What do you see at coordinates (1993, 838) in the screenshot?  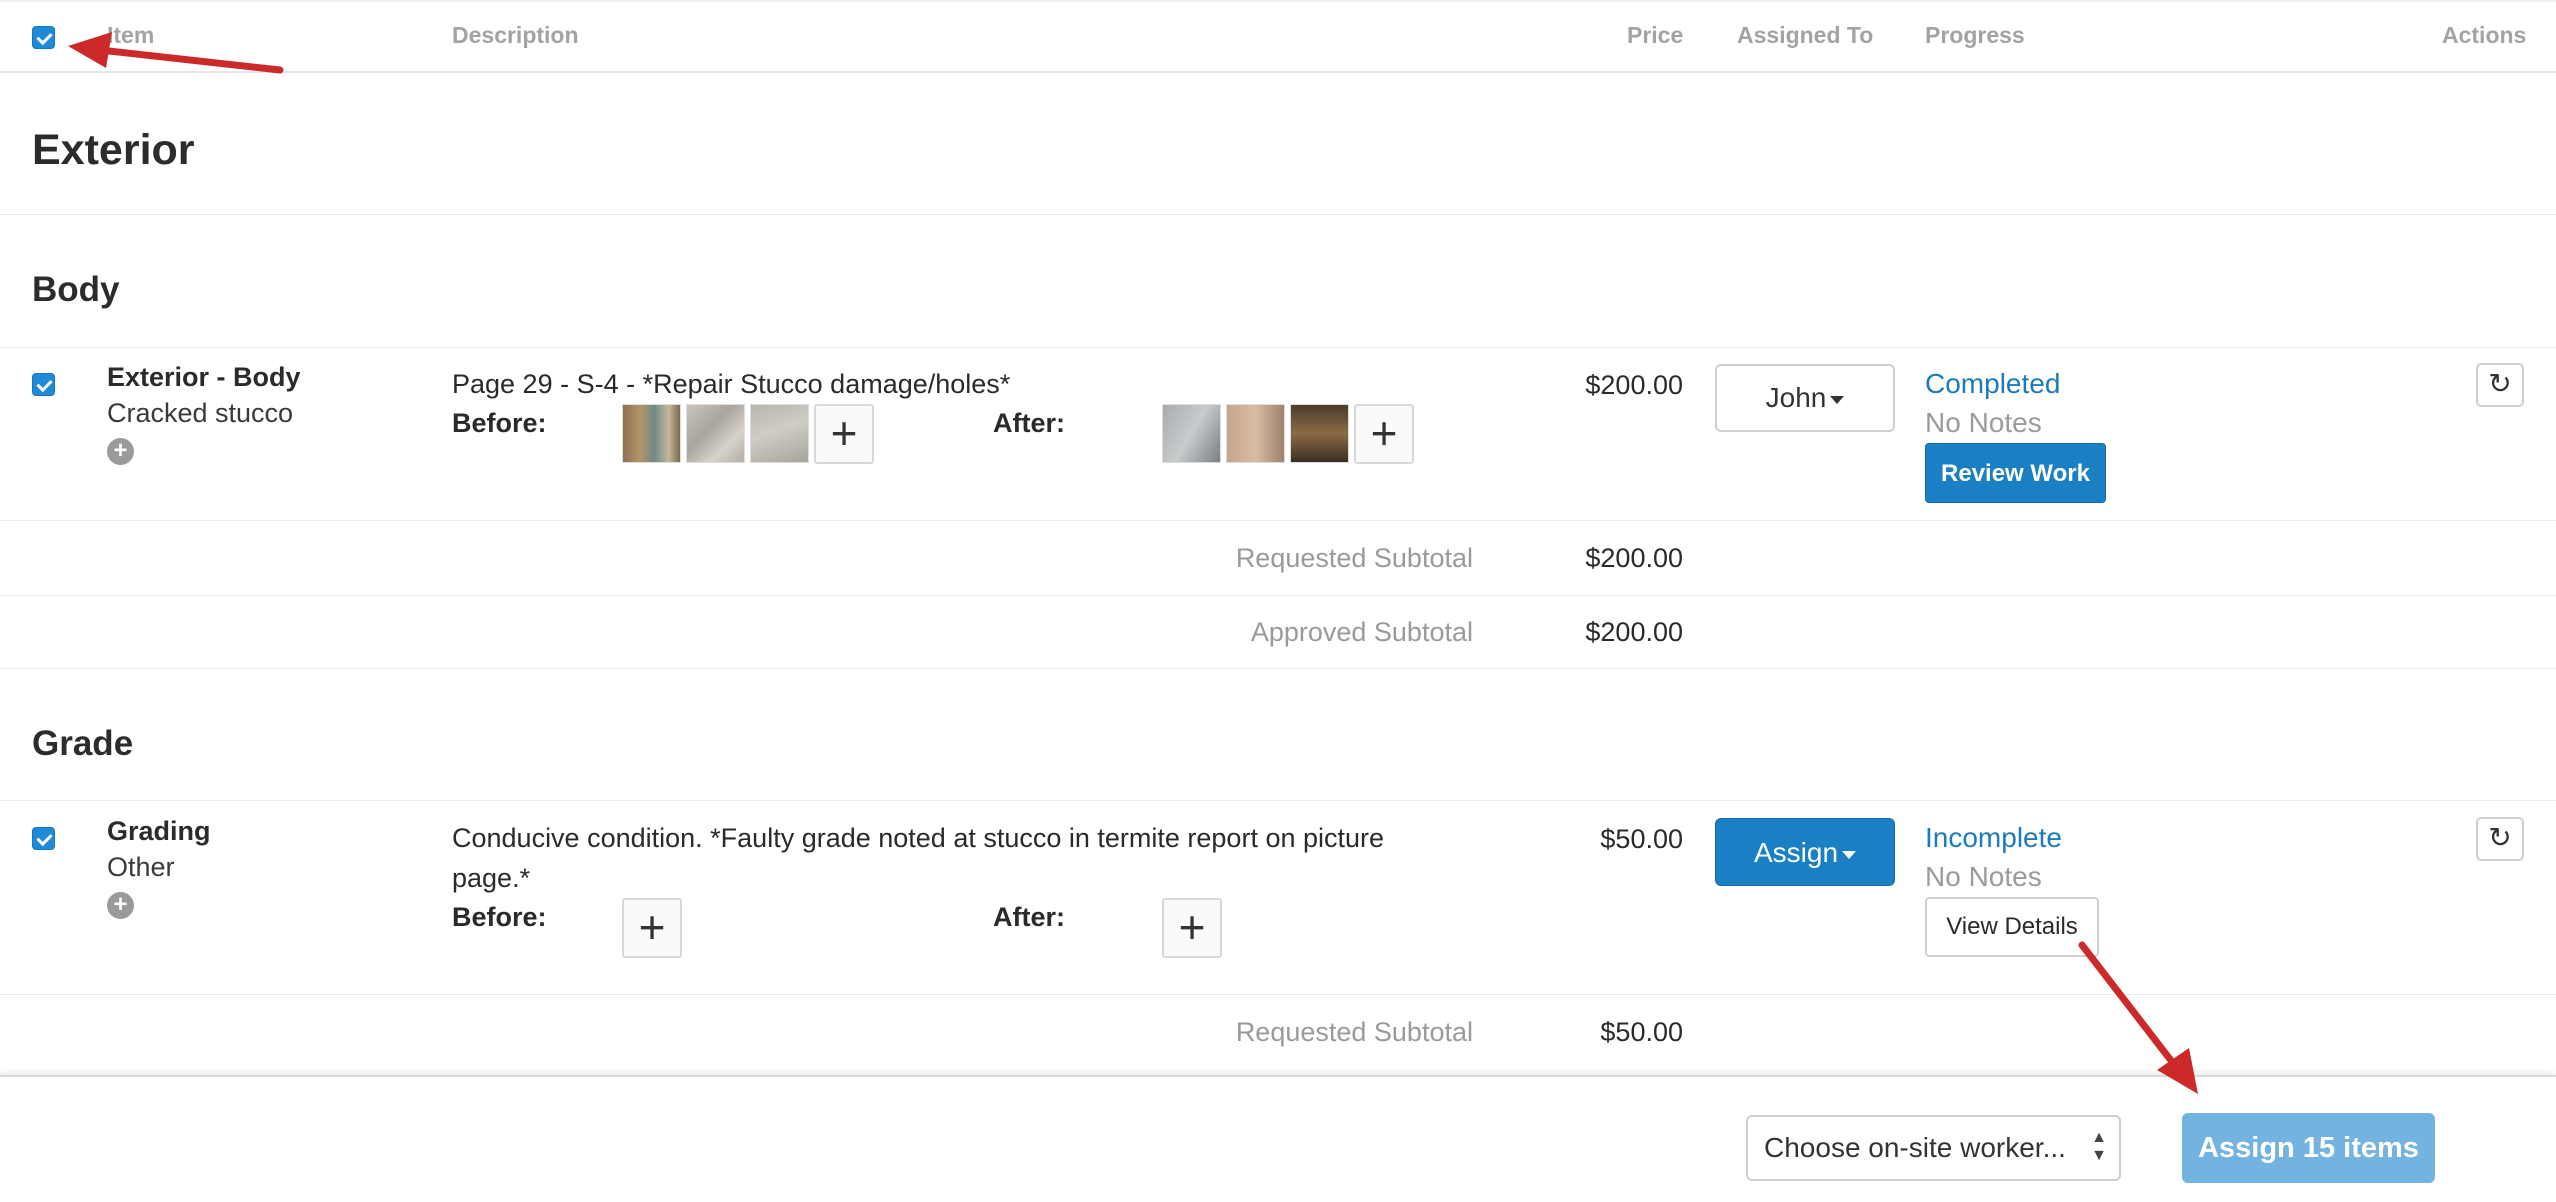 I see `status-link: Incomplete` at bounding box center [1993, 838].